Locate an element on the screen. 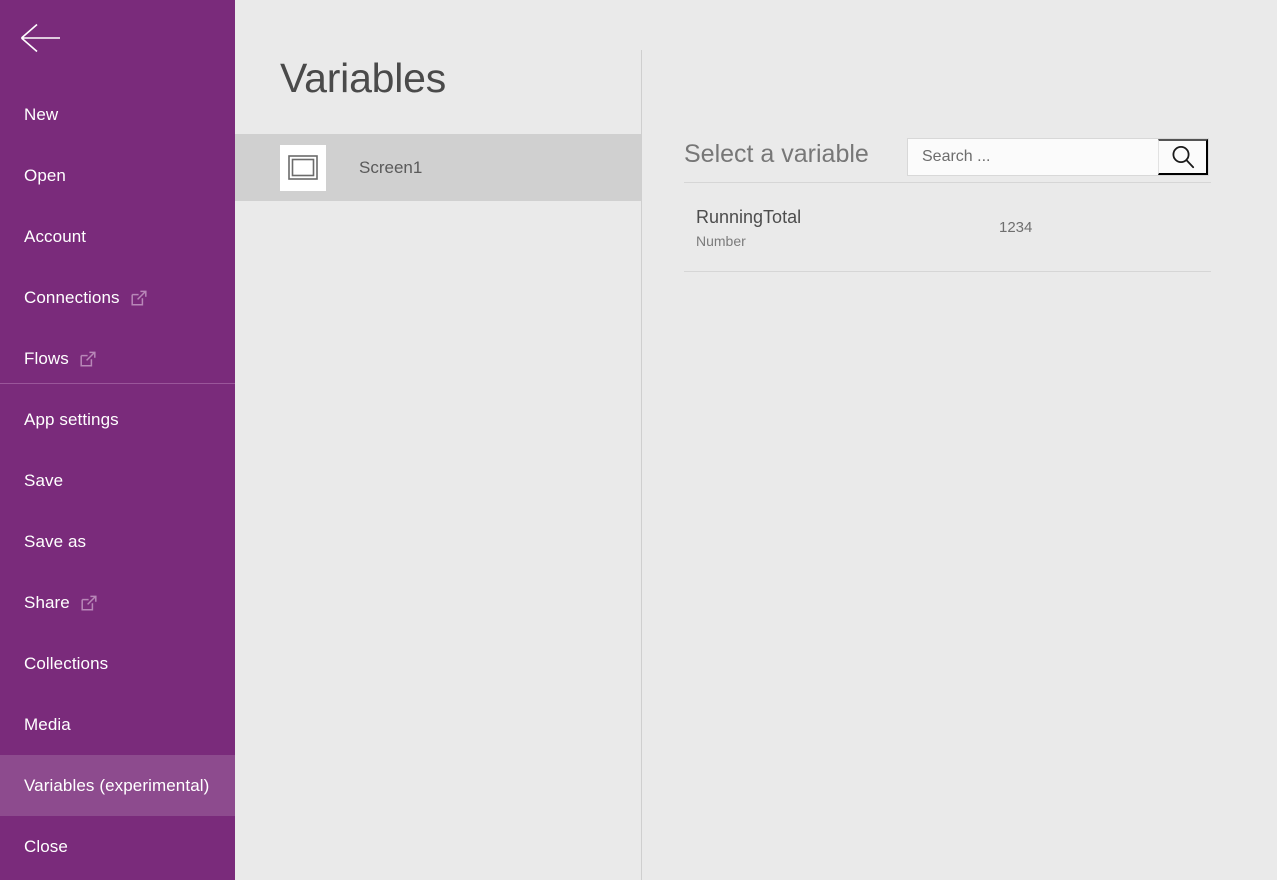 Image resolution: width=1277 pixels, height=880 pixels. page-title: Variables is located at coordinates (363, 78).